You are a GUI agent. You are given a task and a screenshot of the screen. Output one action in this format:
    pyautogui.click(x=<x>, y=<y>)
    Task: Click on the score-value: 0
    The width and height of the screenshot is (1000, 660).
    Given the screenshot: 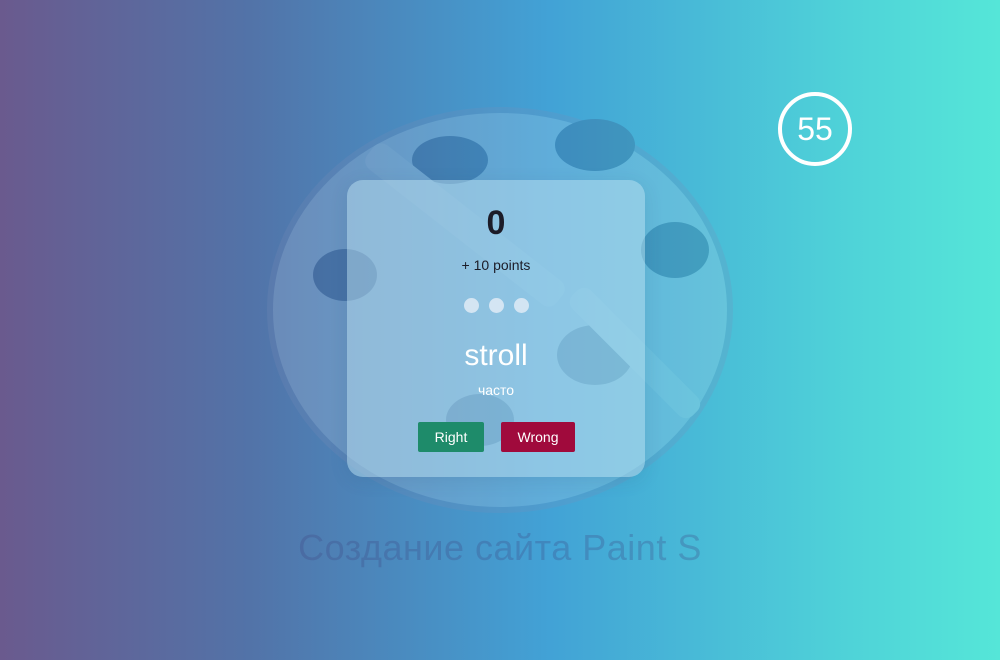 What is the action you would take?
    pyautogui.click(x=496, y=223)
    